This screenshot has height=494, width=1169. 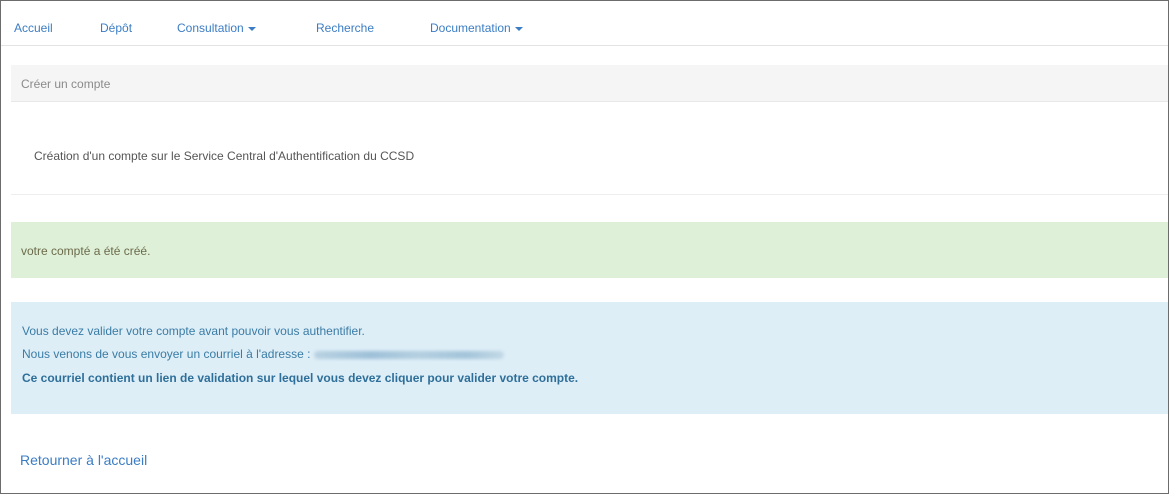 I want to click on nav-documentation-dropdown: Documentation, so click(x=476, y=28).